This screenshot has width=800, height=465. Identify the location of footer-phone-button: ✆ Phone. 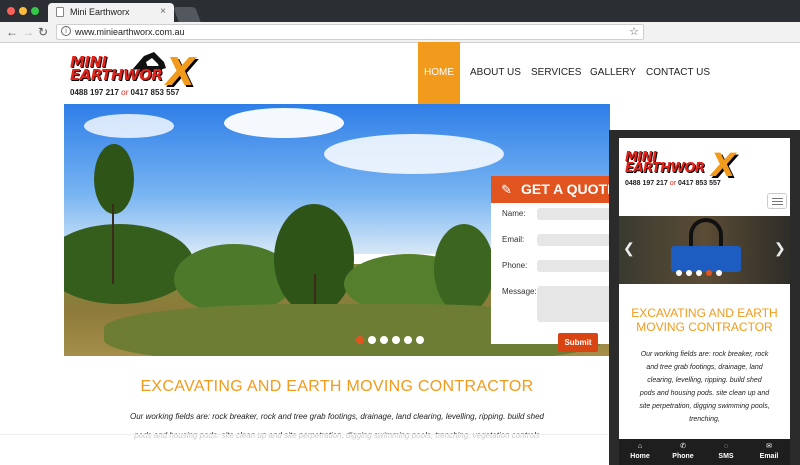
(683, 452).